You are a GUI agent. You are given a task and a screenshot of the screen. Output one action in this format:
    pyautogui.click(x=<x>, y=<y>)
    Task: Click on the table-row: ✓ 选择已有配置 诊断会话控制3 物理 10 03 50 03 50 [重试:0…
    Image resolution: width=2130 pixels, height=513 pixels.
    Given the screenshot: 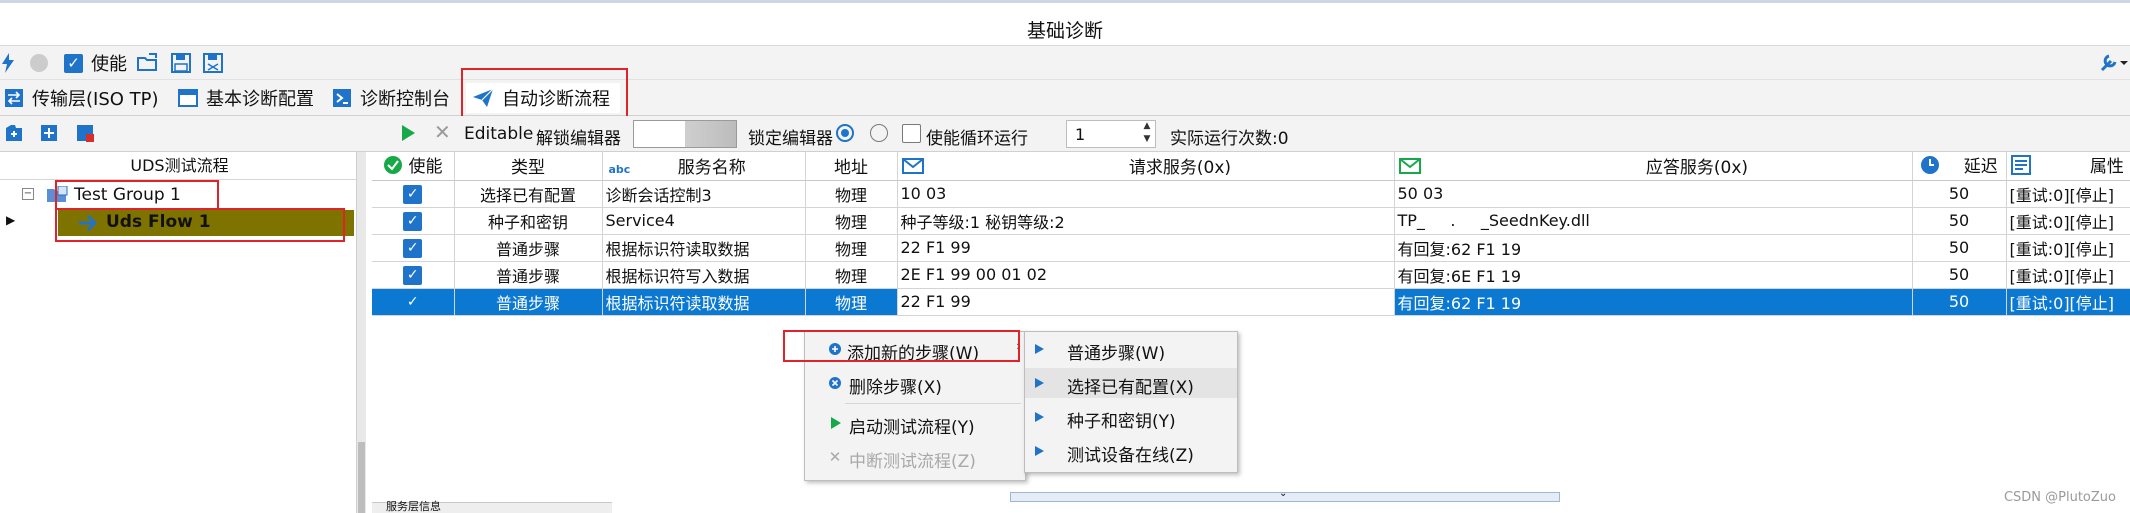 What is the action you would take?
    pyautogui.click(x=1251, y=194)
    